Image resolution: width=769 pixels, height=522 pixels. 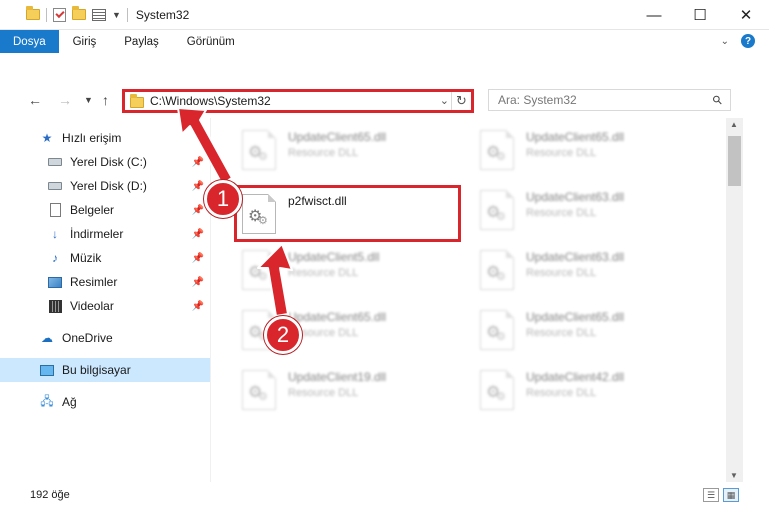 I want to click on nav-local-disk-d: Yerel Disk (D:) 📌, so click(x=105, y=186).